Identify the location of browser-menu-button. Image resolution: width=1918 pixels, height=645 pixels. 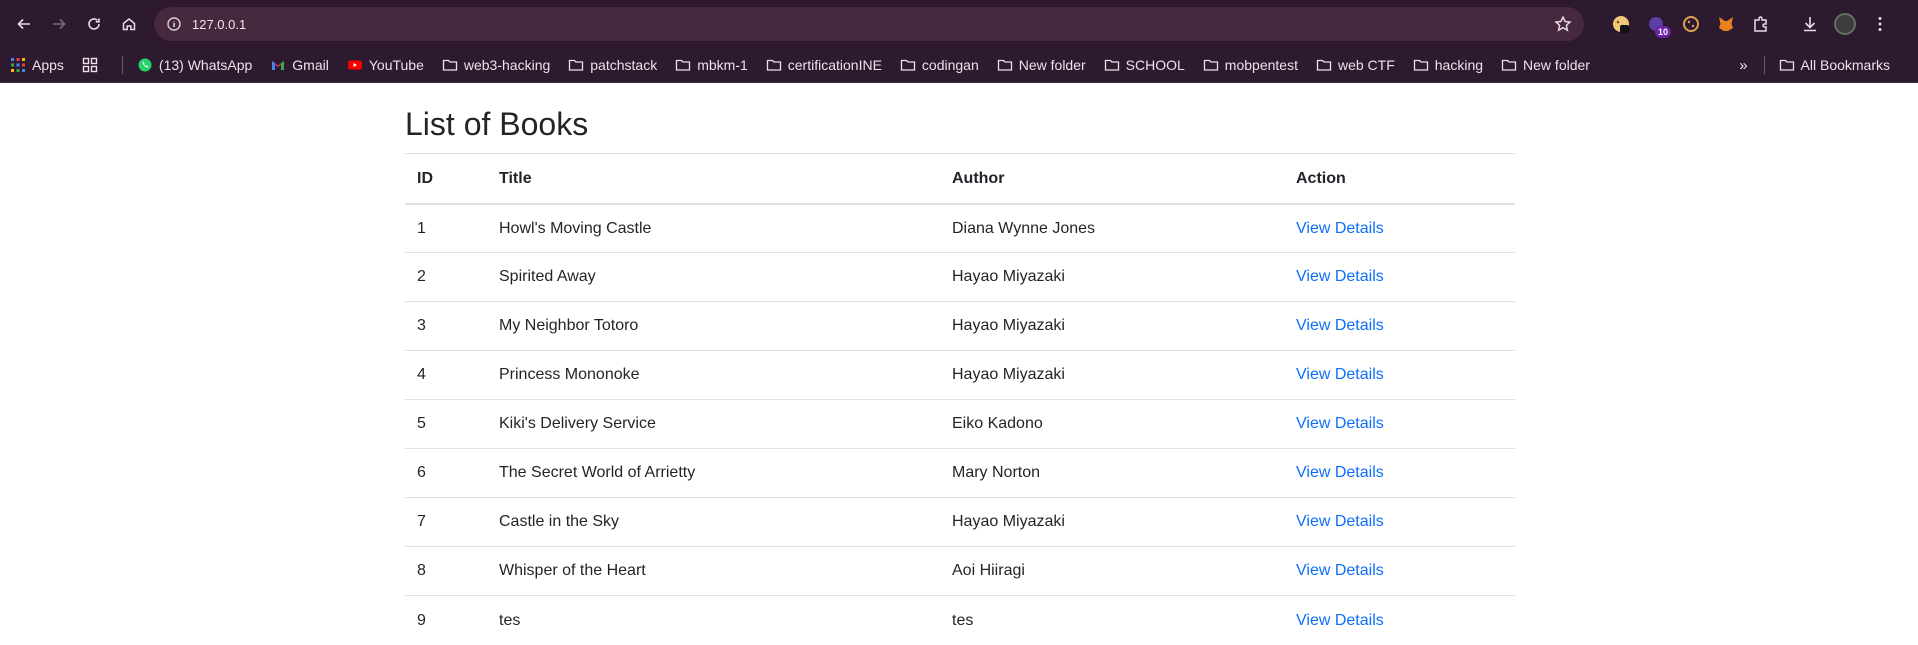
(1880, 24).